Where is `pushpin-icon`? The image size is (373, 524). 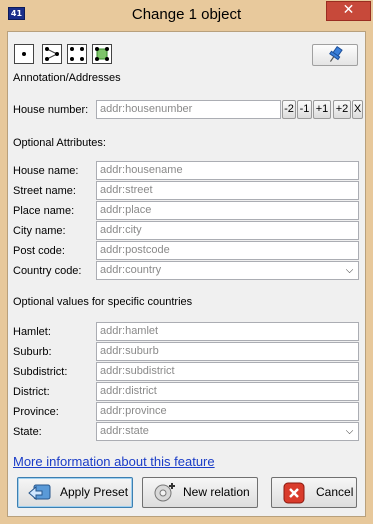
pushpin-icon is located at coordinates (336, 54).